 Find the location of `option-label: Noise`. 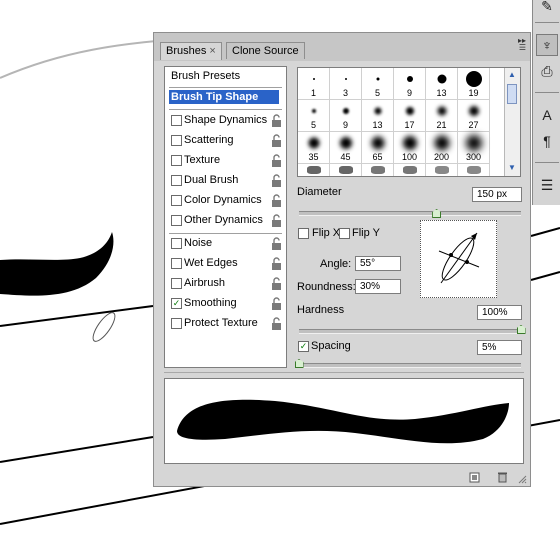

option-label: Noise is located at coordinates (198, 243).